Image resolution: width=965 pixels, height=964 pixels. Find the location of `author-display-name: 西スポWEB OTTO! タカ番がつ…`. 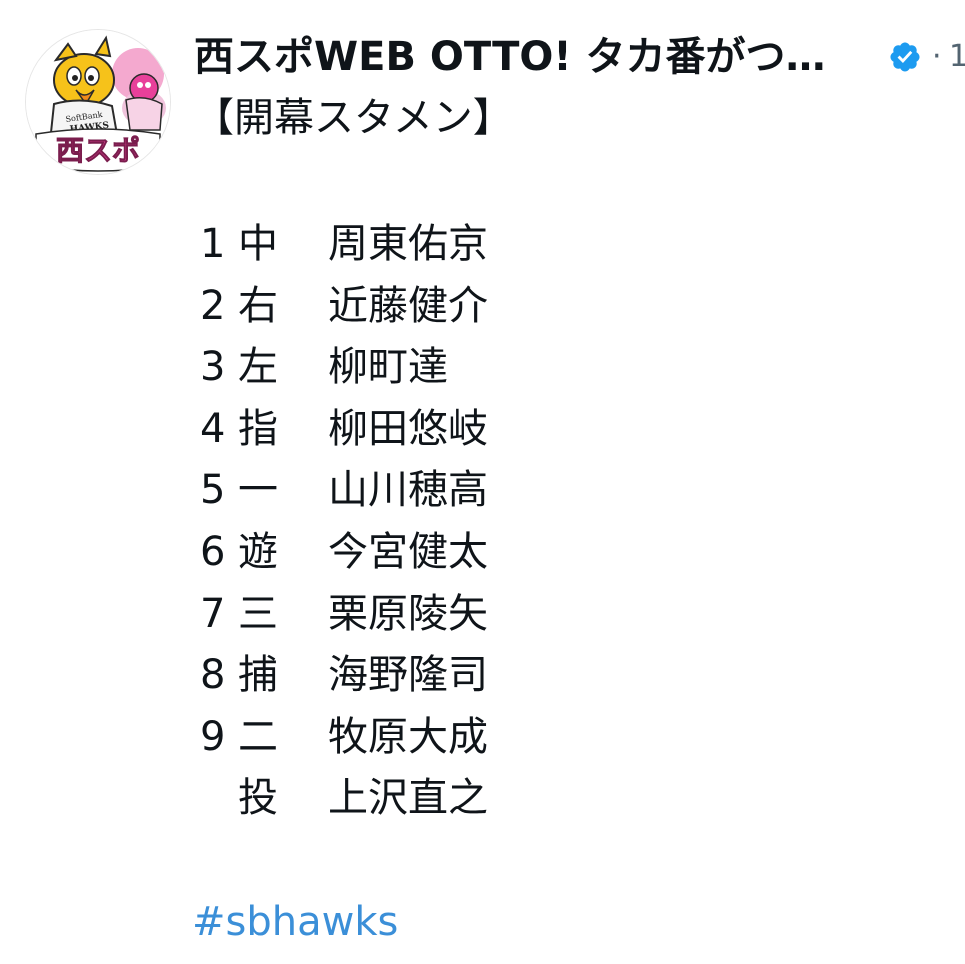

author-display-name: 西スポWEB OTTO! タカ番がつ… is located at coordinates (510, 57).